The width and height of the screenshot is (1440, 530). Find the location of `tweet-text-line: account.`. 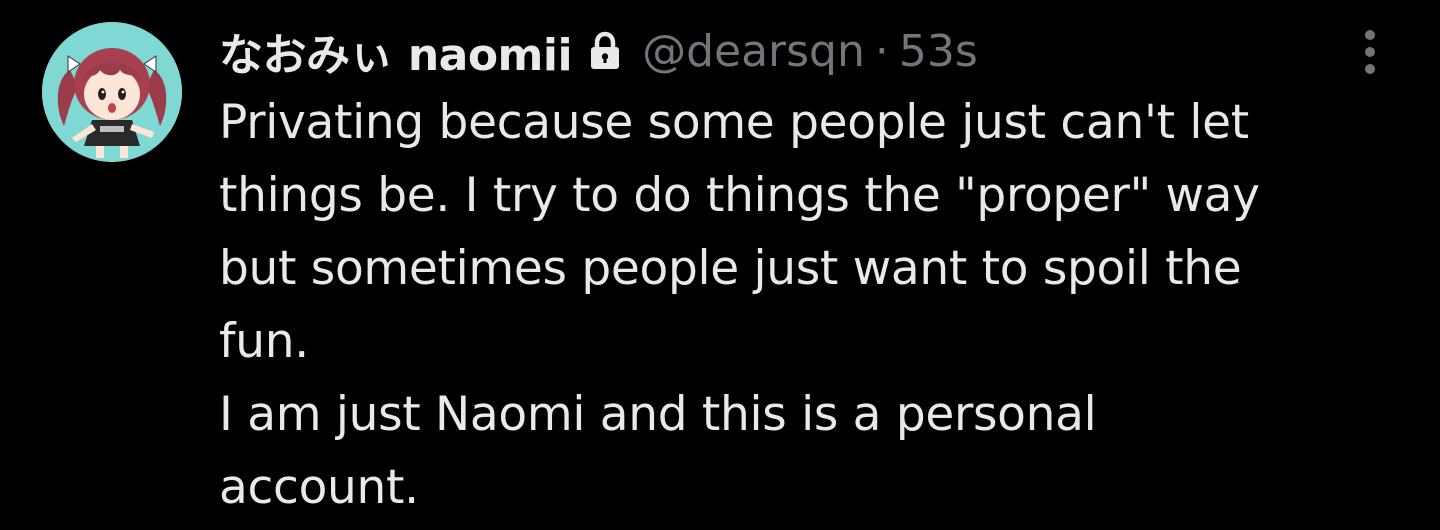

tweet-text-line: account. is located at coordinates (319, 487).